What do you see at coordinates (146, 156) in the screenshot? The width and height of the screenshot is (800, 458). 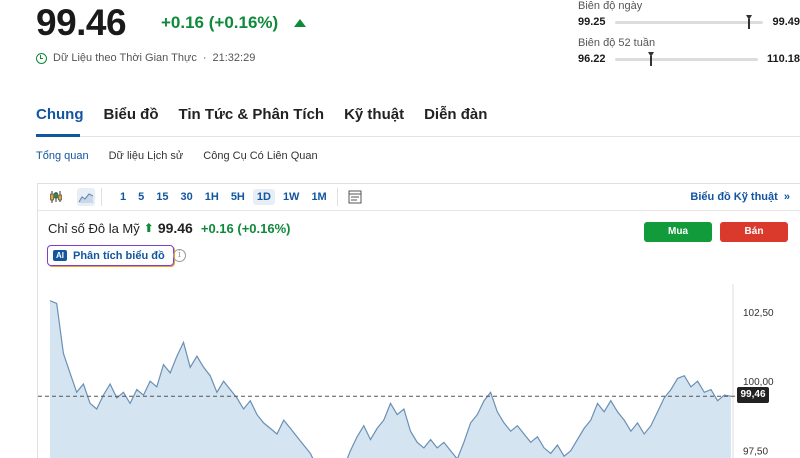 I see `subtab-historical-data: Dữ liệu Lịch sử` at bounding box center [146, 156].